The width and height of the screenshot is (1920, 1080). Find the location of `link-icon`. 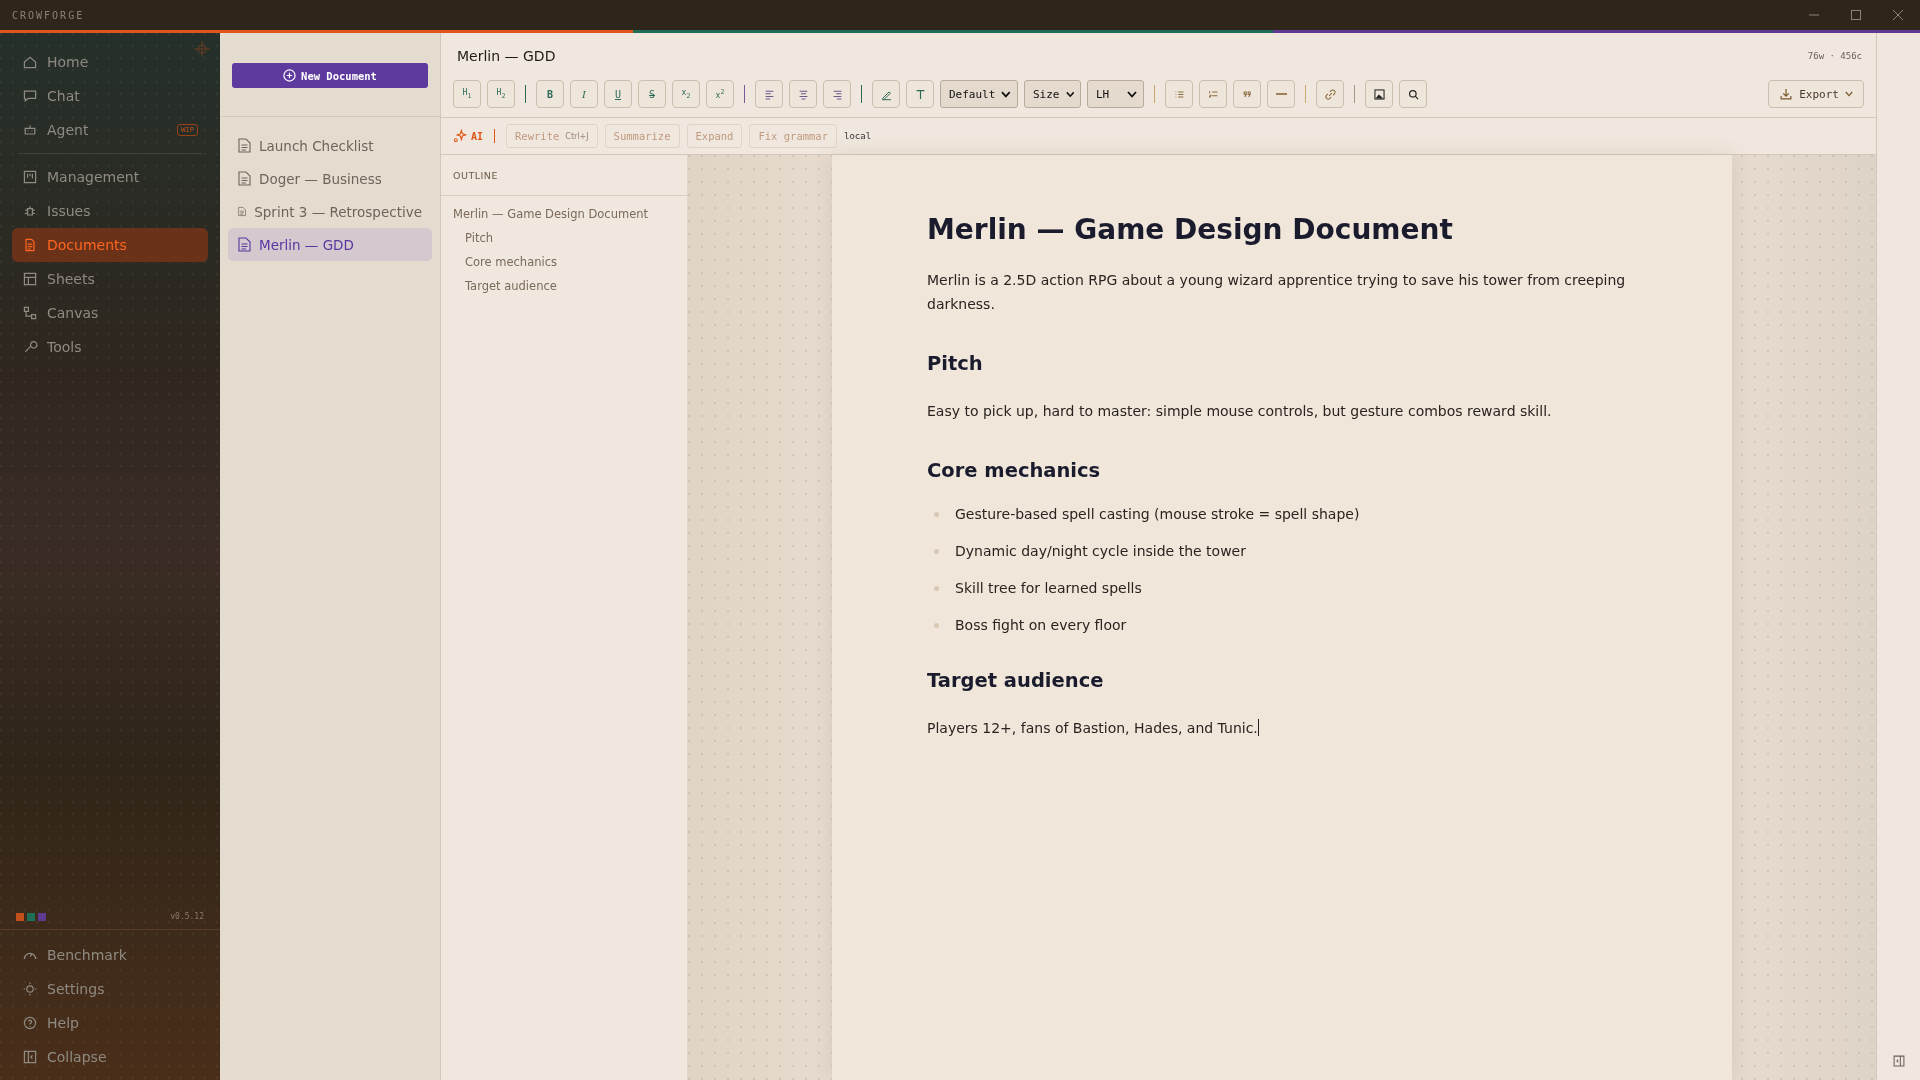

link-icon is located at coordinates (1330, 94).